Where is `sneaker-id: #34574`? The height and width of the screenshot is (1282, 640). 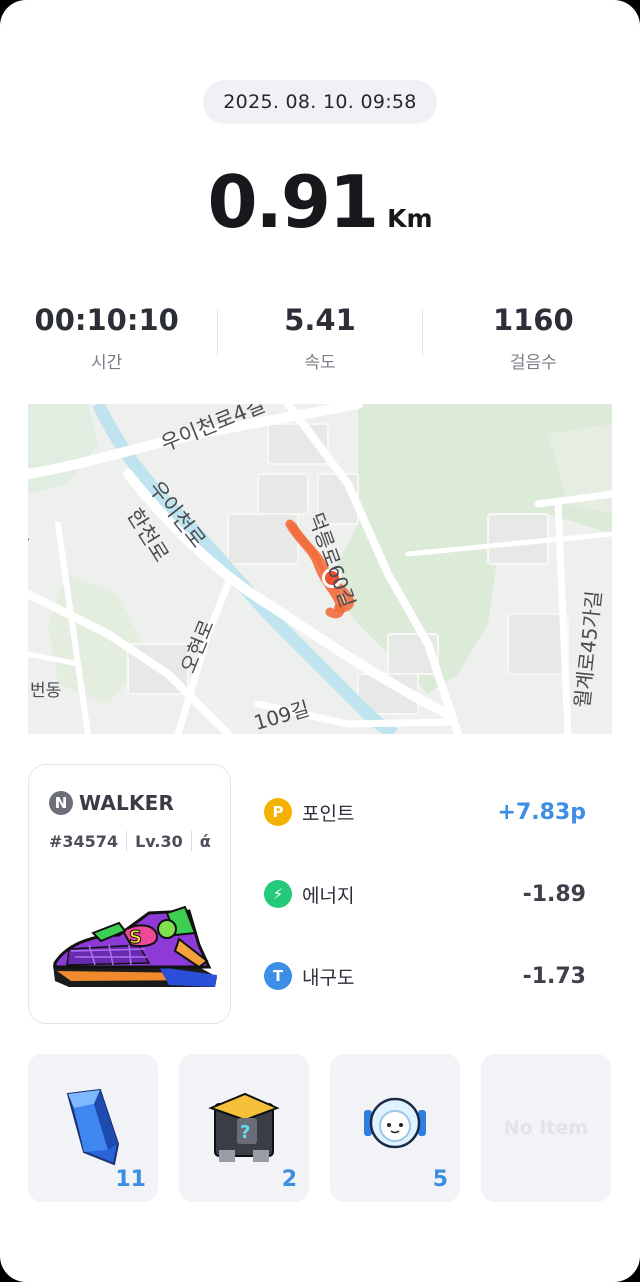 sneaker-id: #34574 is located at coordinates (84, 841).